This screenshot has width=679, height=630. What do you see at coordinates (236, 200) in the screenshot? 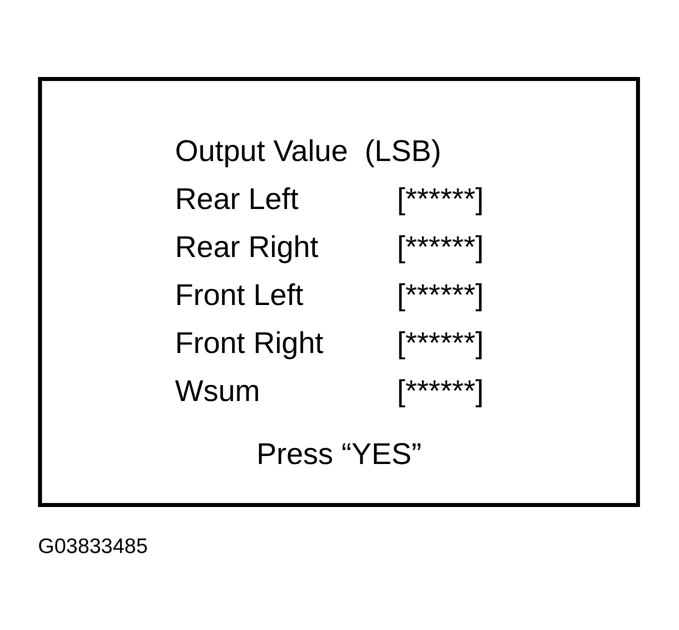
I see `row-label: Rear Left` at bounding box center [236, 200].